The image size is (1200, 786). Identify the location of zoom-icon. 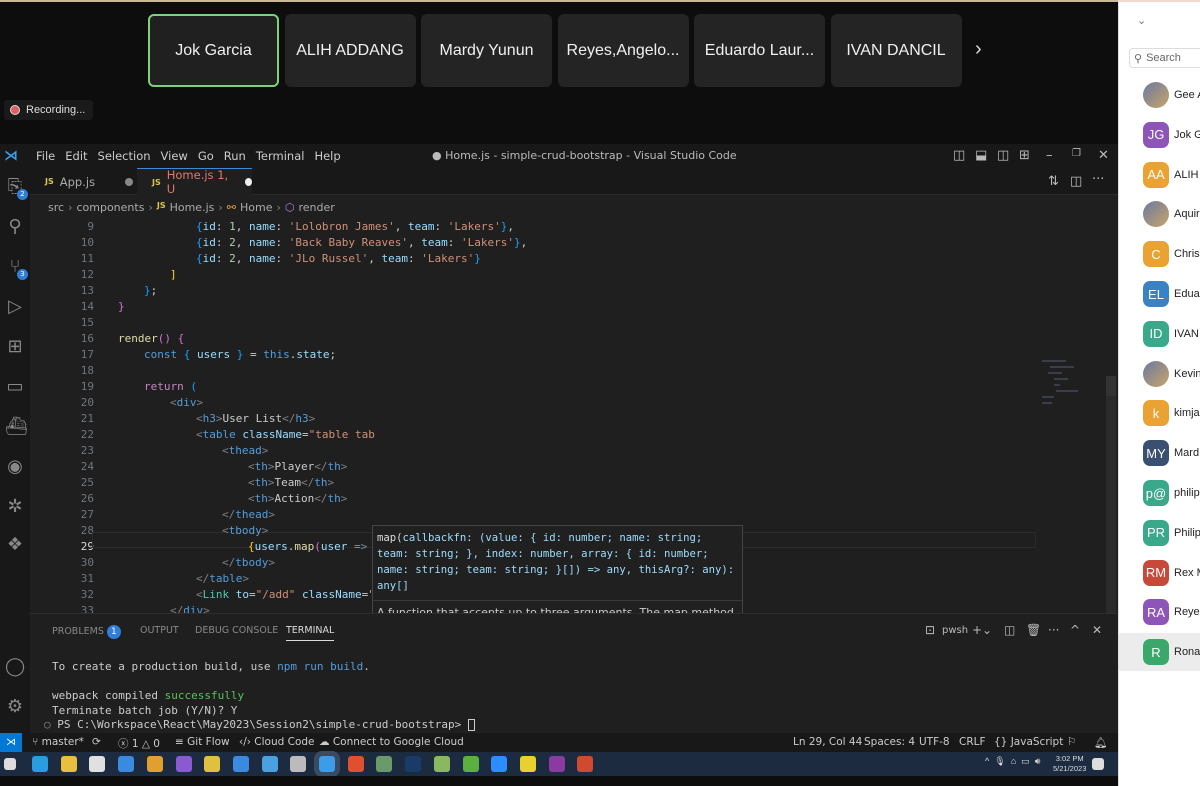
(499, 764).